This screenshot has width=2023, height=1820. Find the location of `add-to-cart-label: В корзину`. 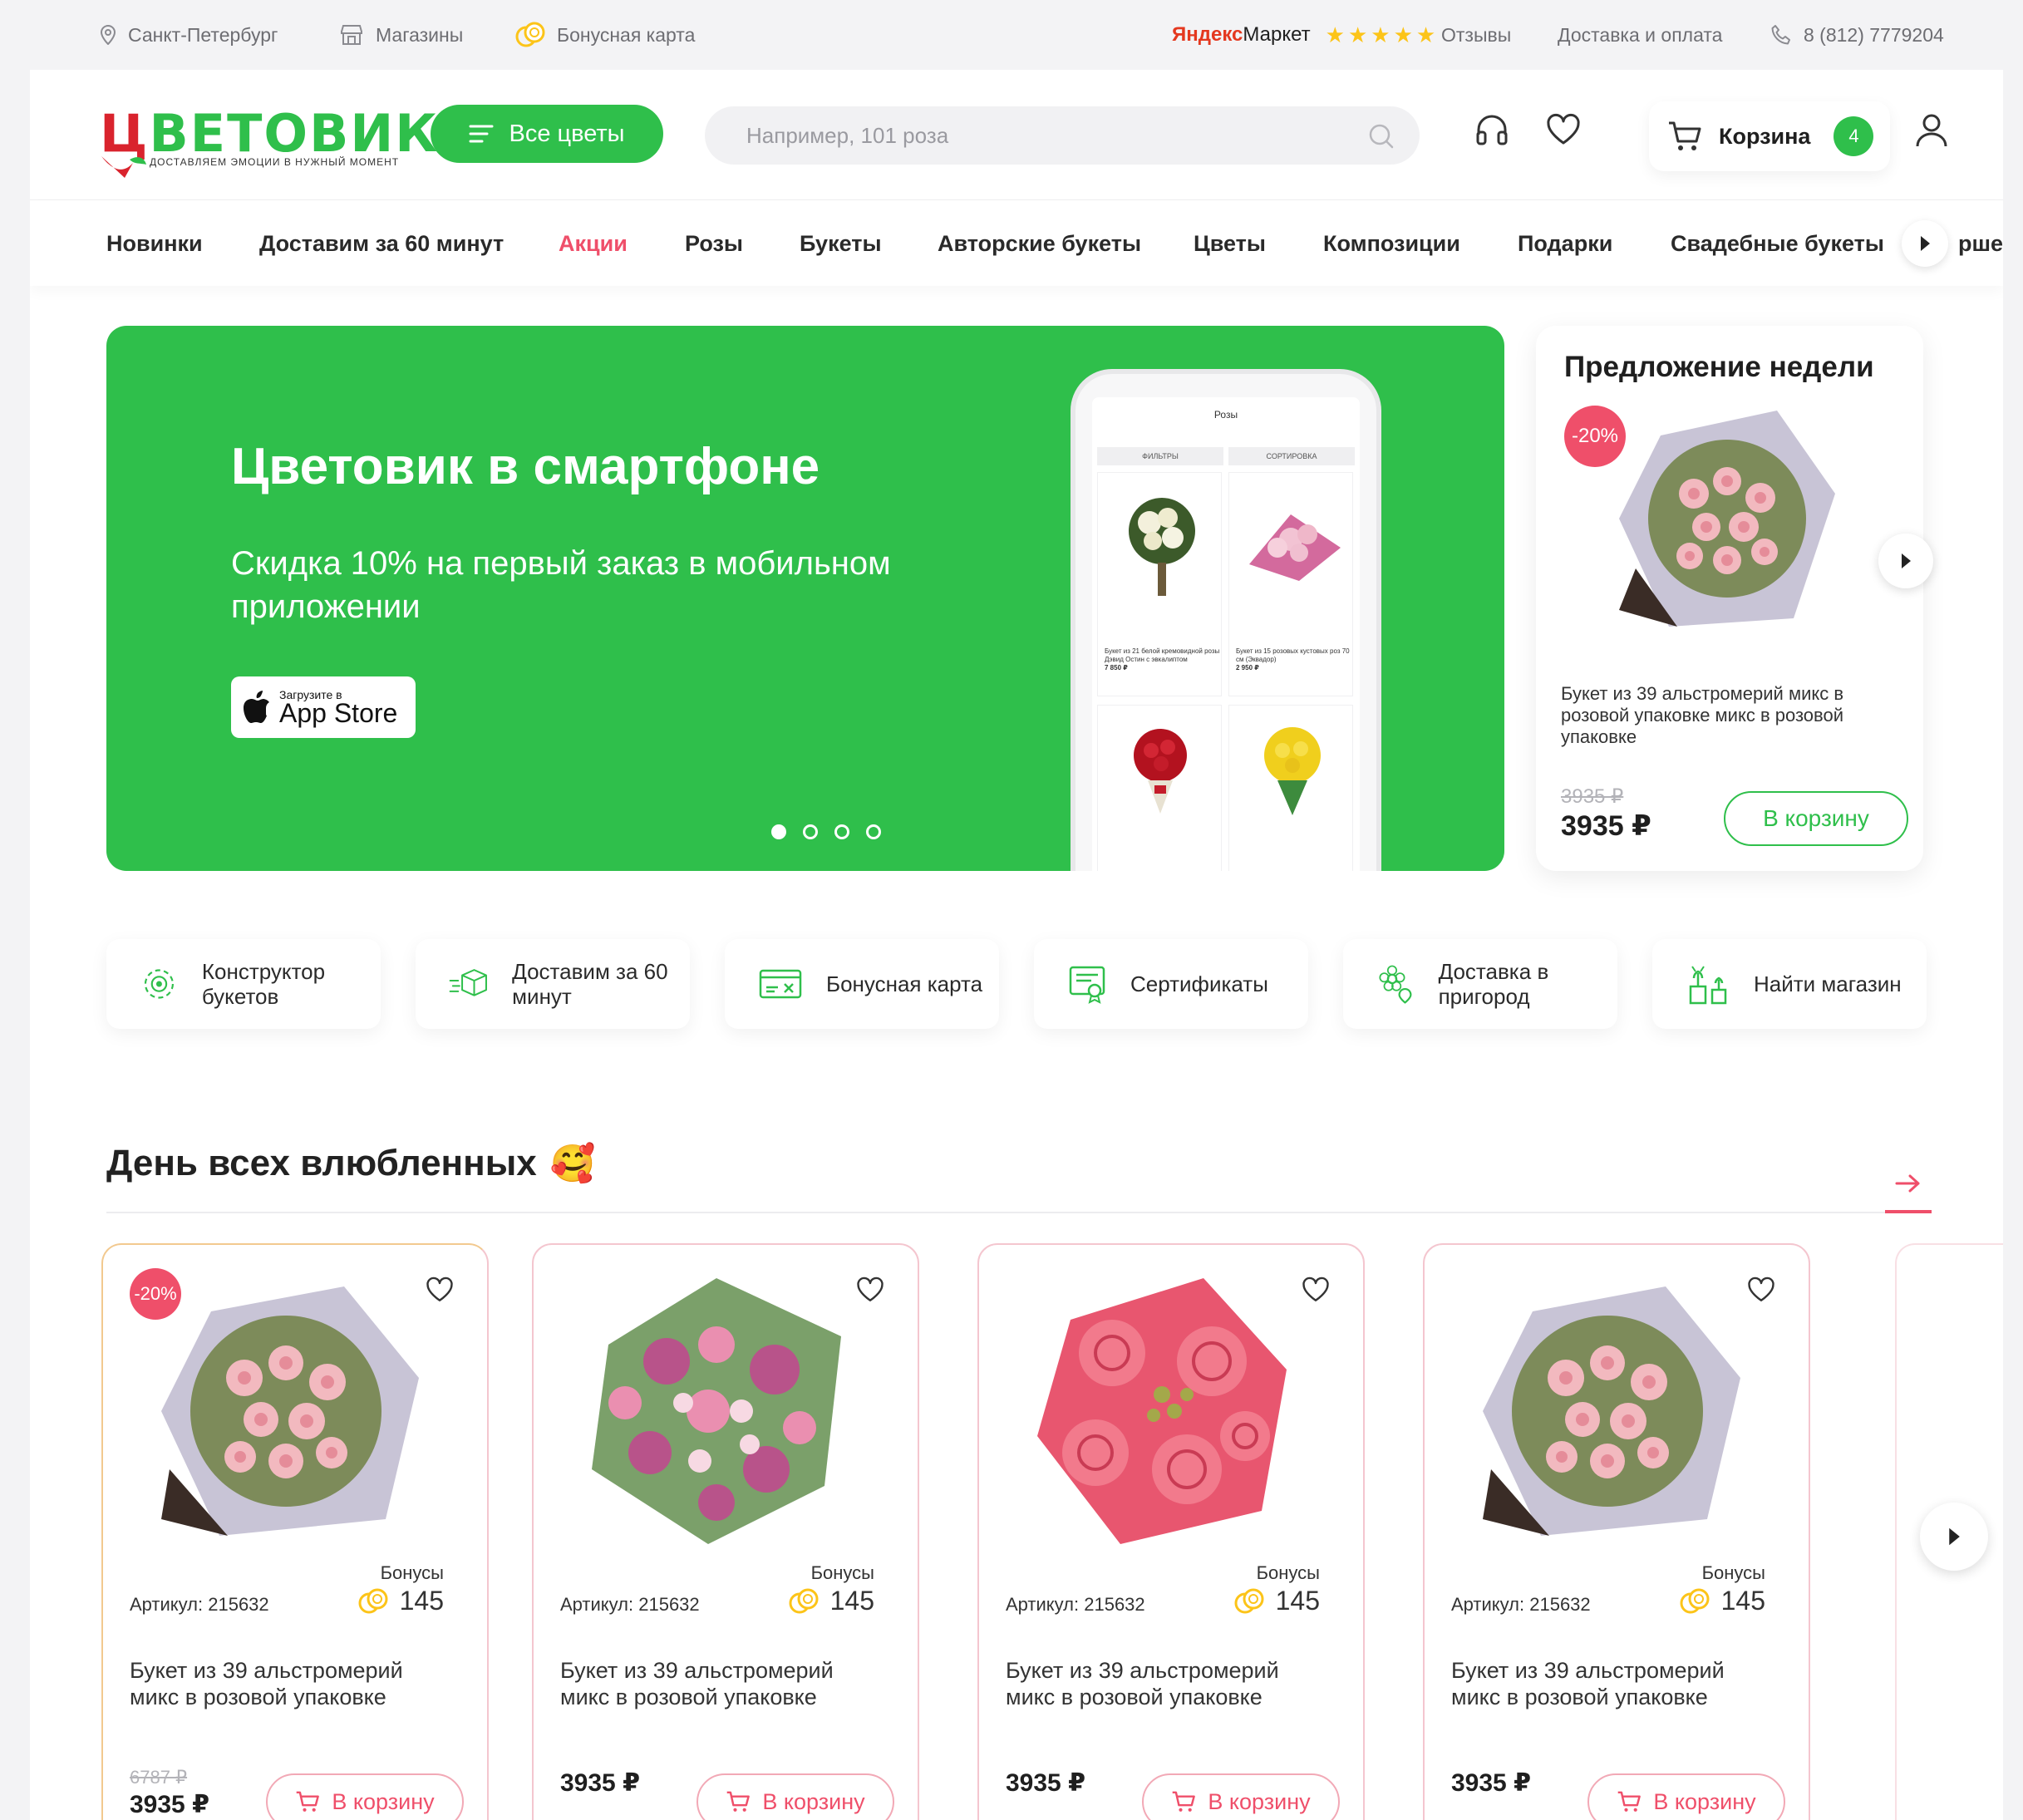

add-to-cart-label: В корзину is located at coordinates (383, 1801).